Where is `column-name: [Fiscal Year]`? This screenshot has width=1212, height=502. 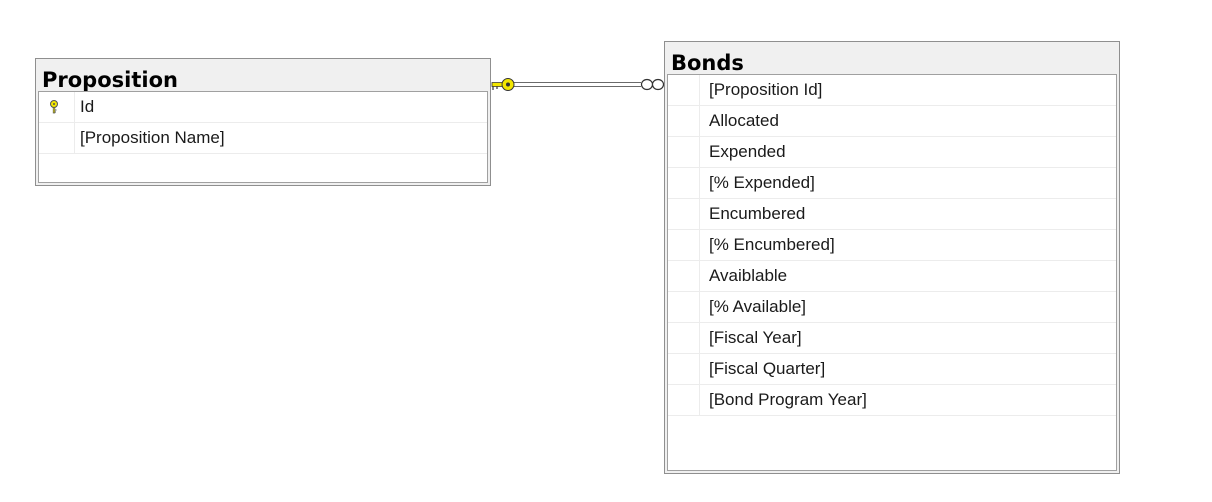
column-name: [Fiscal Year] is located at coordinates (755, 337).